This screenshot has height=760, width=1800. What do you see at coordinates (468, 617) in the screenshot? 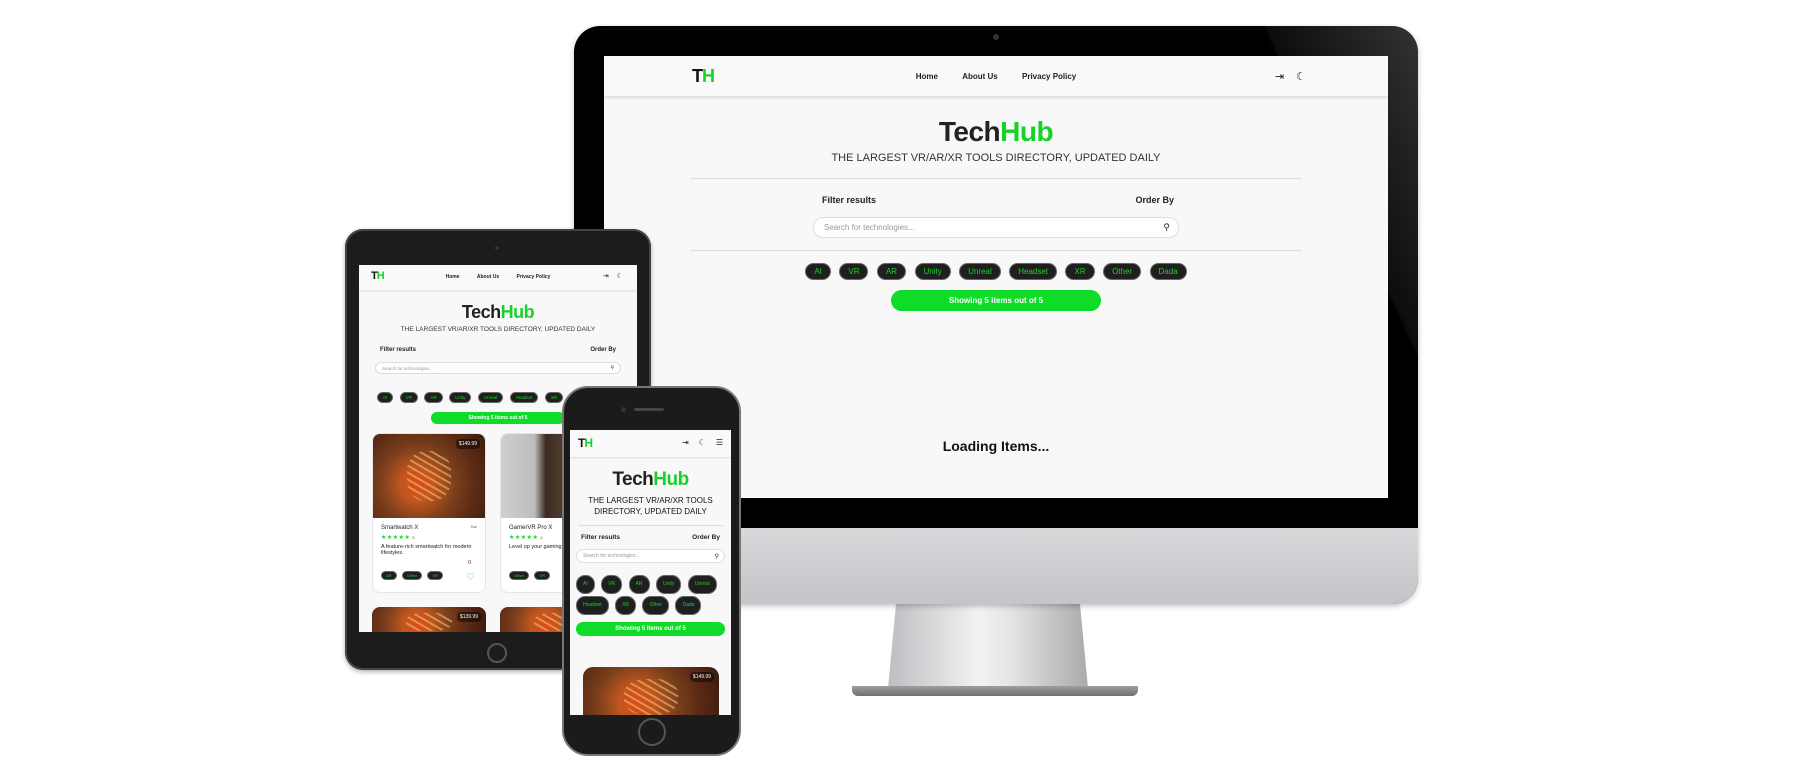
I see `price-badge: $139.99` at bounding box center [468, 617].